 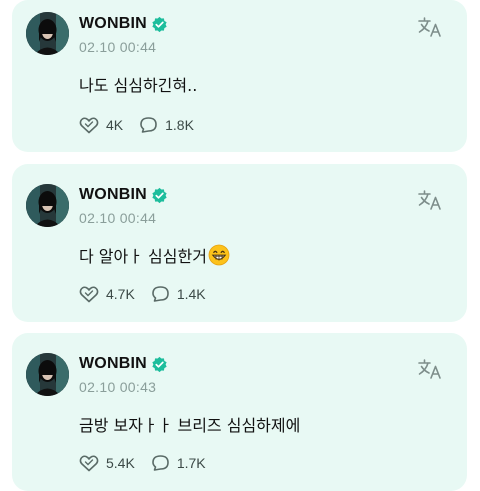 What do you see at coordinates (120, 463) in the screenshot?
I see `like-count: 5.4K` at bounding box center [120, 463].